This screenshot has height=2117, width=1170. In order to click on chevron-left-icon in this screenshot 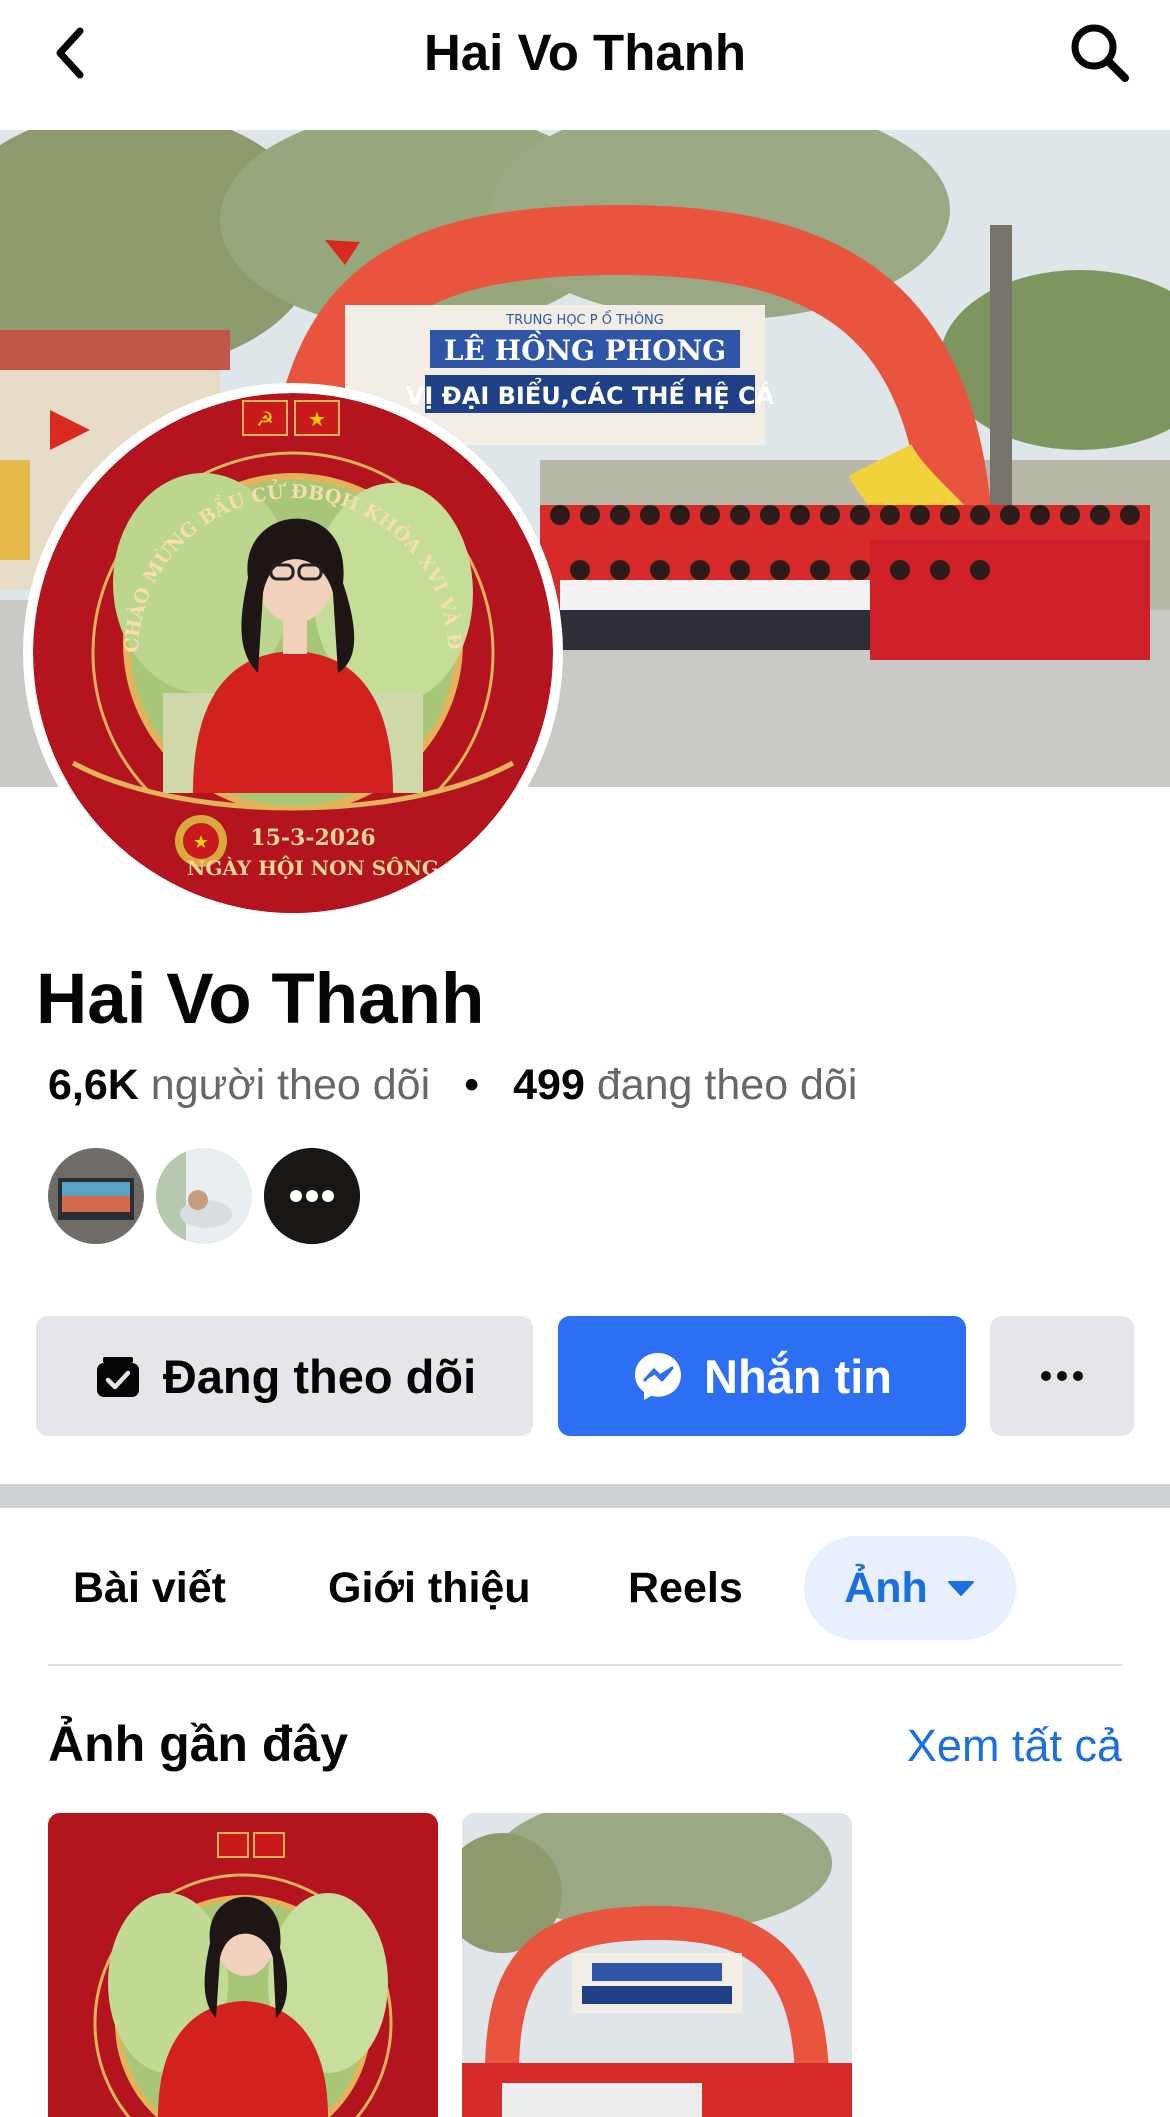, I will do `click(70, 53)`.